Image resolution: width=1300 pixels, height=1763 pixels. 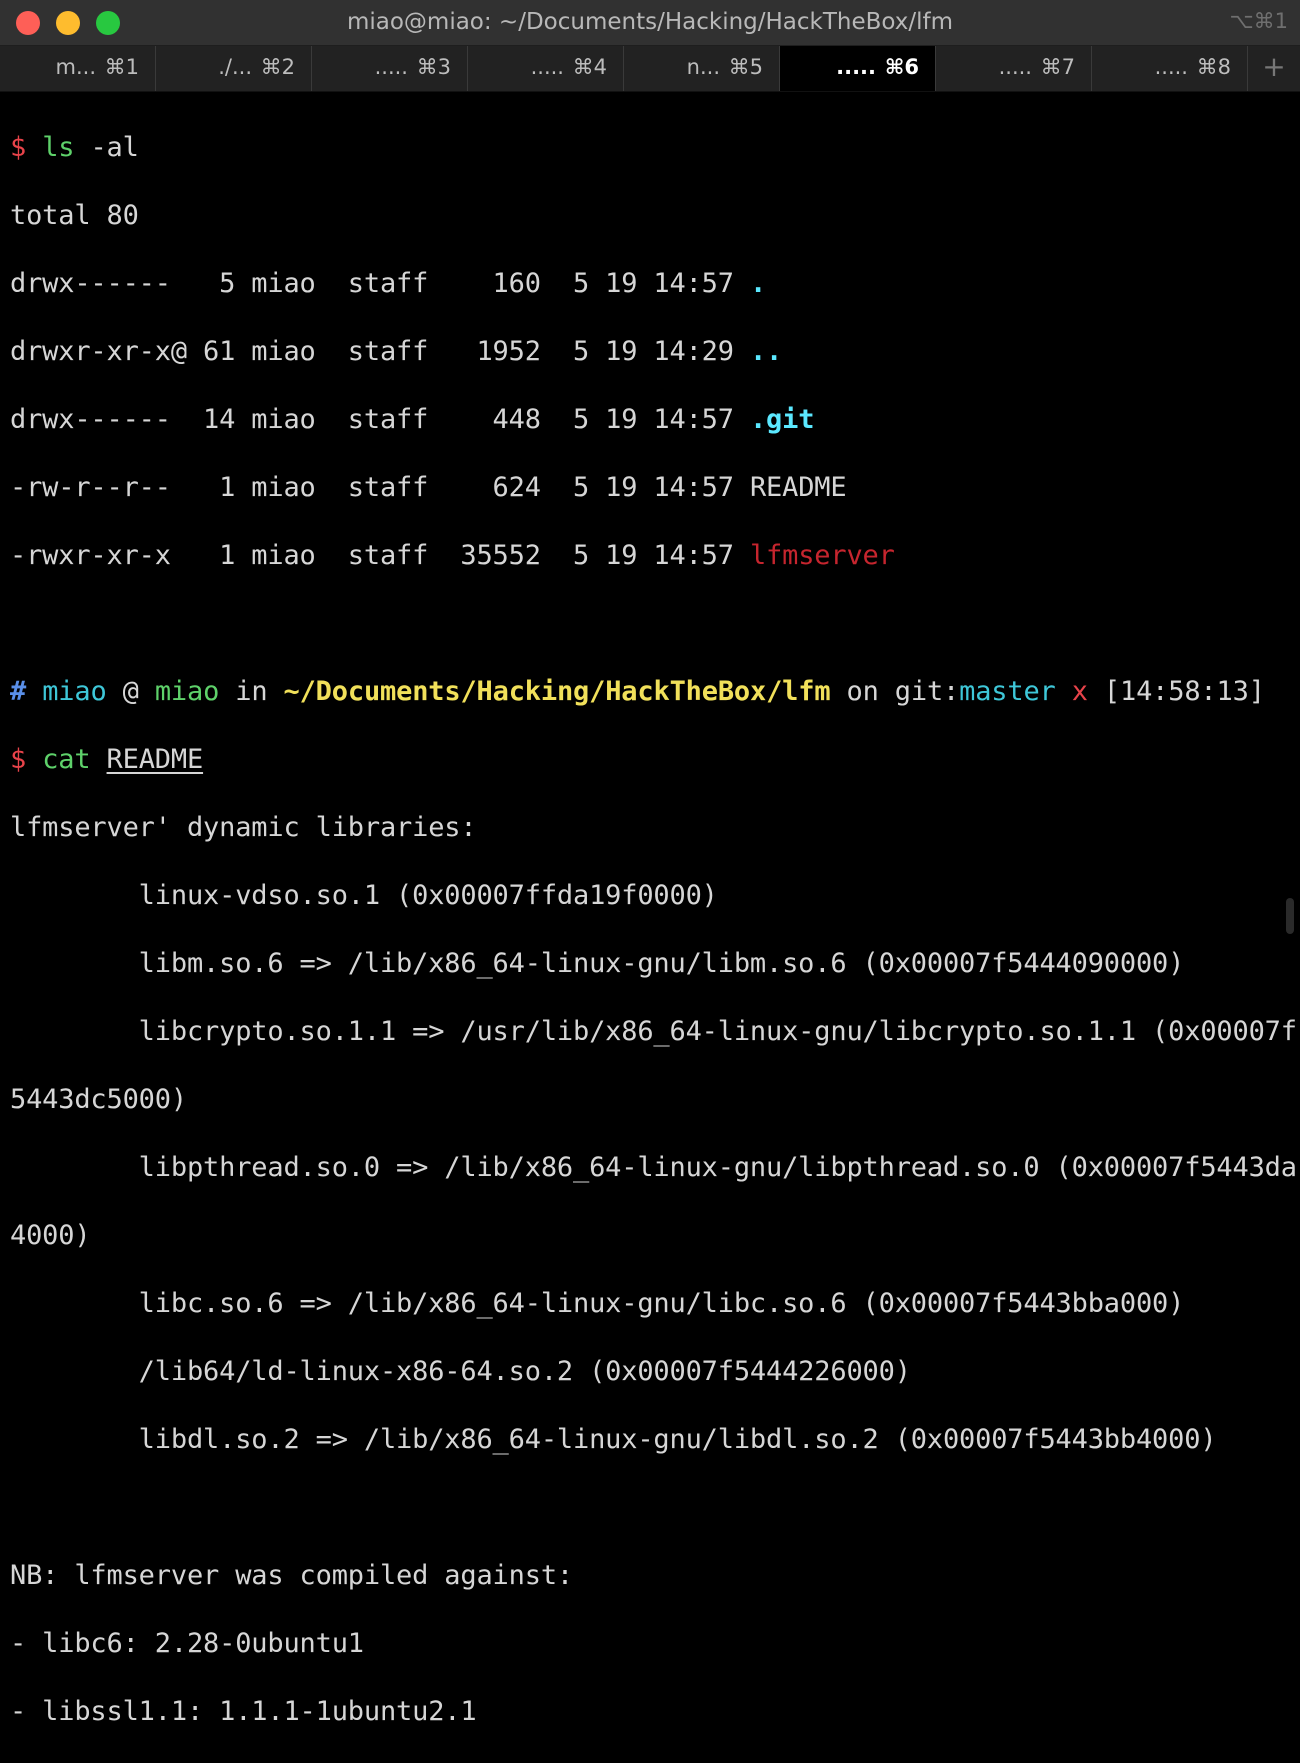 What do you see at coordinates (557, 691) in the screenshot?
I see `prompt-path: ~/Documents/Hacking/HackTheBox/lfm` at bounding box center [557, 691].